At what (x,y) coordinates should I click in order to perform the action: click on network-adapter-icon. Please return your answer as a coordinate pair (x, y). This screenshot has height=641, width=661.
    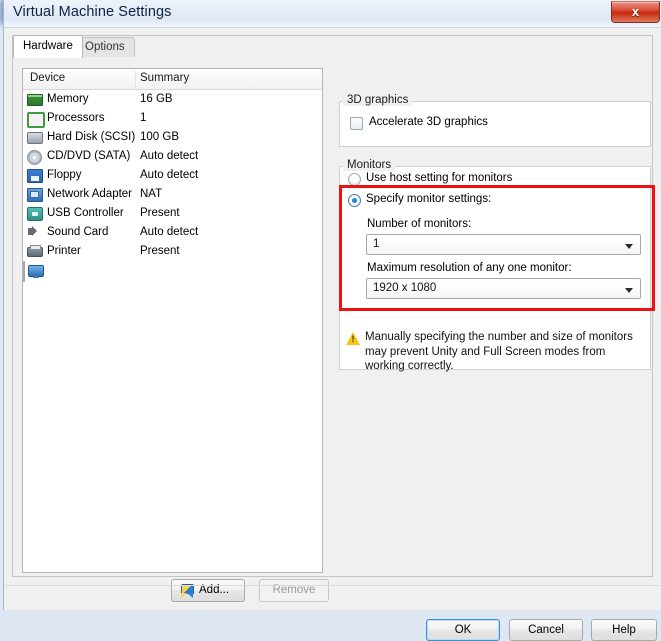
    Looking at the image, I should click on (35, 195).